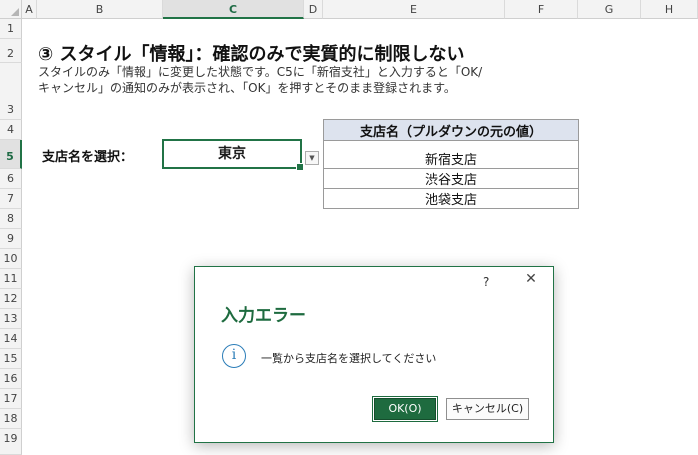 This screenshot has width=698, height=455. I want to click on row-header-5: 5, so click(11, 154).